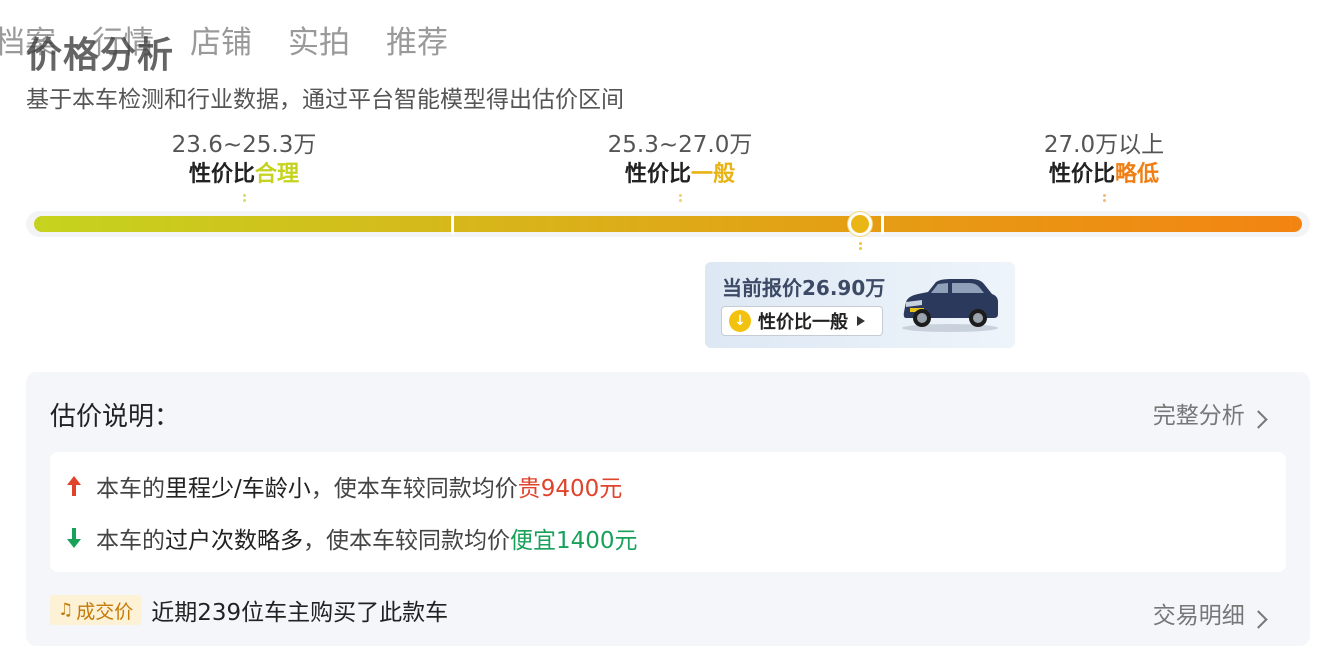 The image size is (1336, 672). Describe the element at coordinates (344, 486) in the screenshot. I see `list-item: 本车的 里程少/车龄小 ，使本车较同款均价 贵9400元` at that location.